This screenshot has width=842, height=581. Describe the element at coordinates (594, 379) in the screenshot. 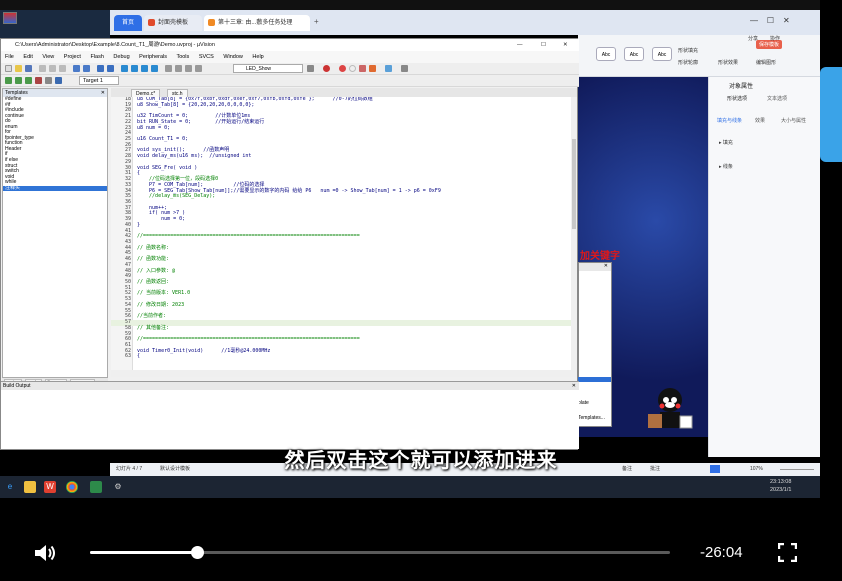

I see `dialog-selected-row` at that location.